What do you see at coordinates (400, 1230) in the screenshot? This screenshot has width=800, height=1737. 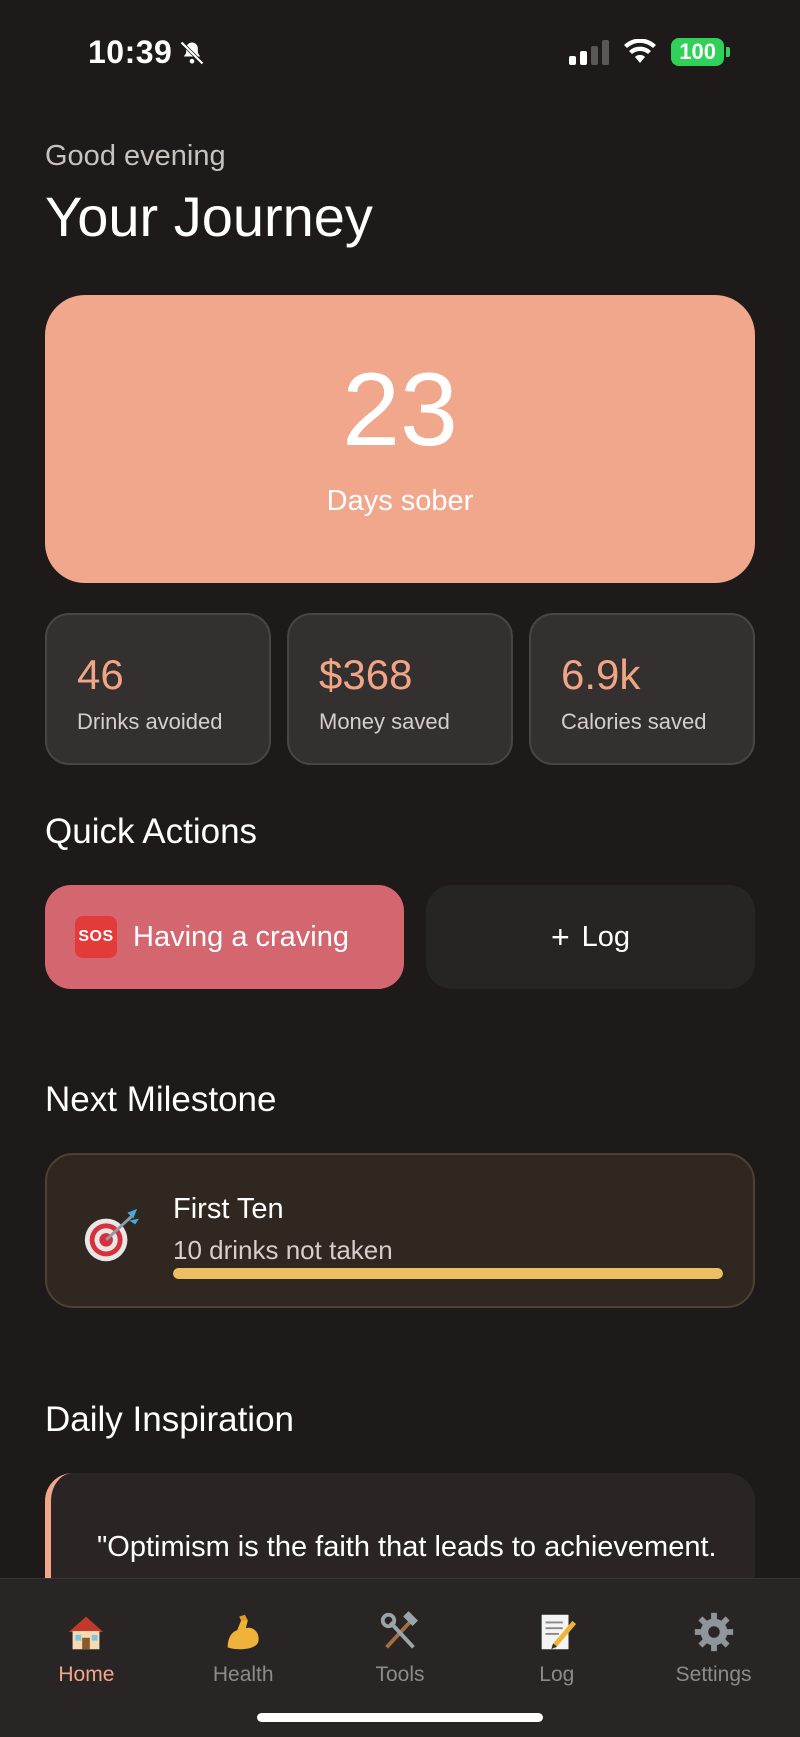 I see `milestone-card: First Ten 10 drinks not taken` at bounding box center [400, 1230].